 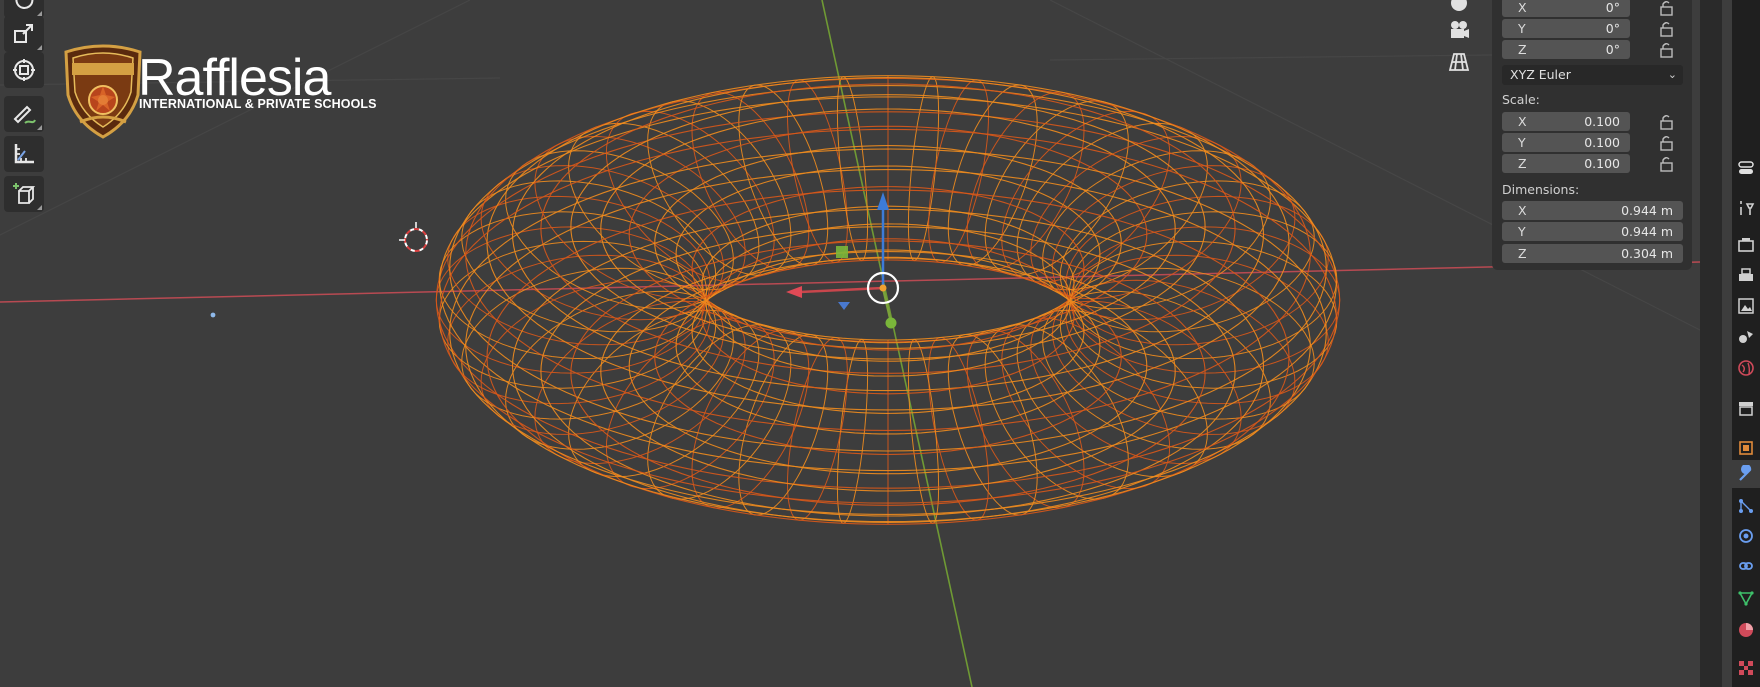 I want to click on rotation-z-value: 0°, so click(x=1612, y=49).